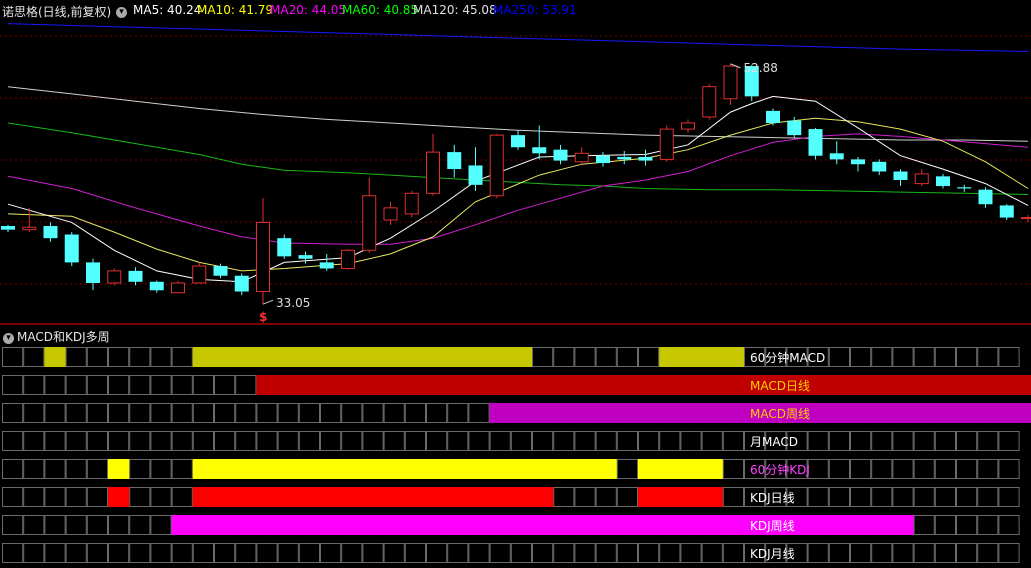 This screenshot has height=568, width=1031. Describe the element at coordinates (8, 336) in the screenshot. I see `subpanel-toggle-icon: ▾` at that location.